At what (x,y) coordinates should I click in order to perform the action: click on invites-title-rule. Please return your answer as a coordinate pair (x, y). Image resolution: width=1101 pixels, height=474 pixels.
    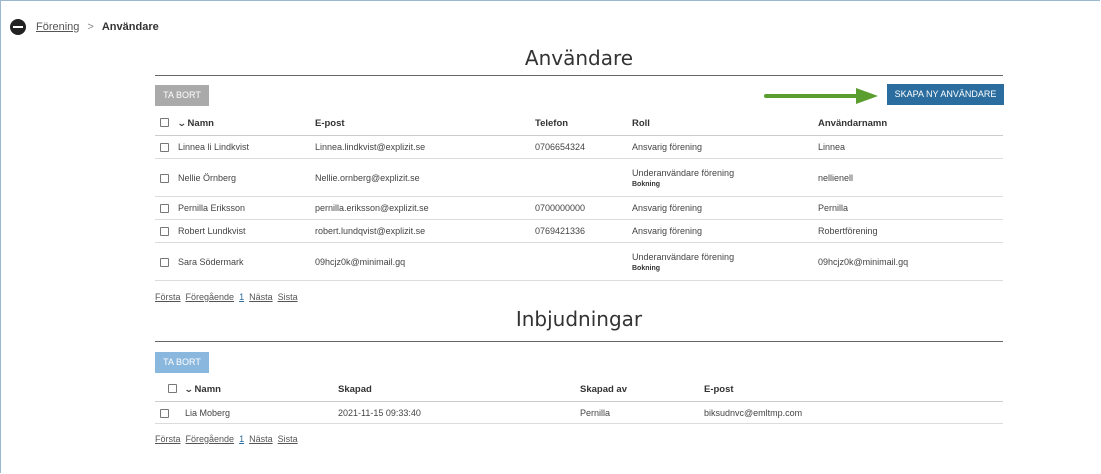
    Looking at the image, I should click on (579, 341).